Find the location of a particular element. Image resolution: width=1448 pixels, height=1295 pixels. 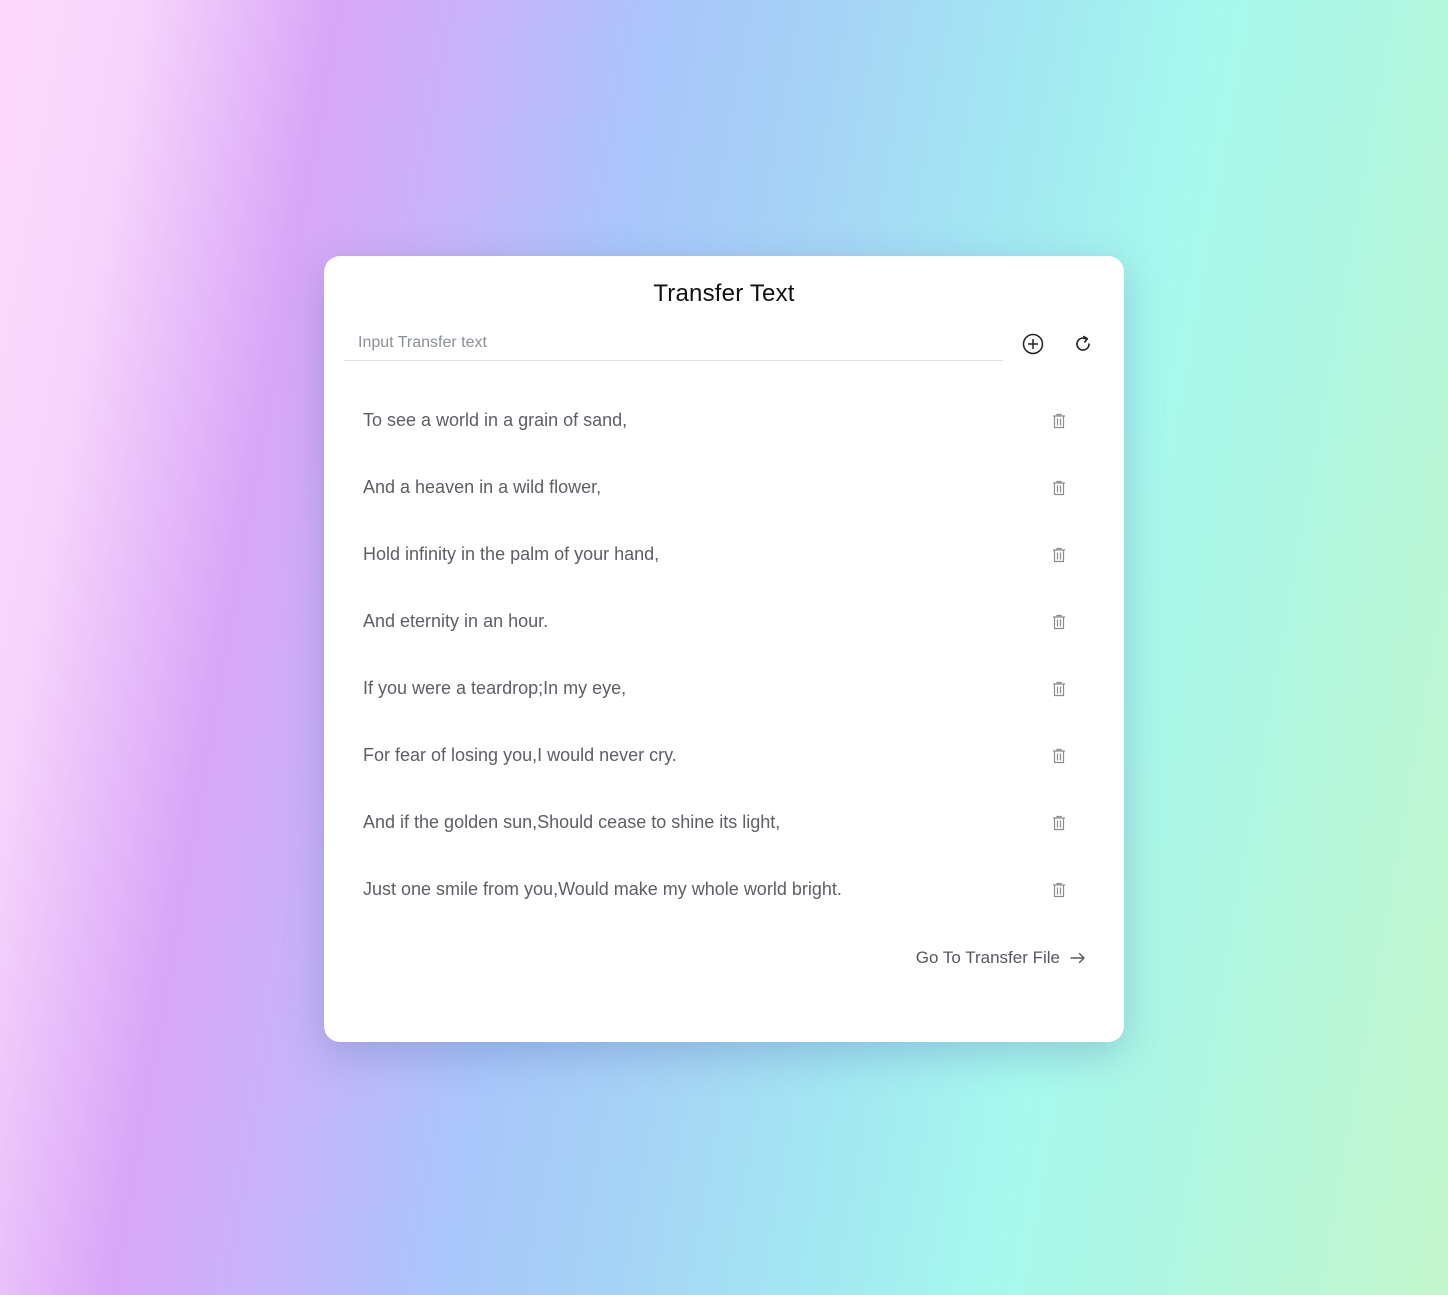

list-item-text: To see a world in a grain of sand, is located at coordinates (495, 420).